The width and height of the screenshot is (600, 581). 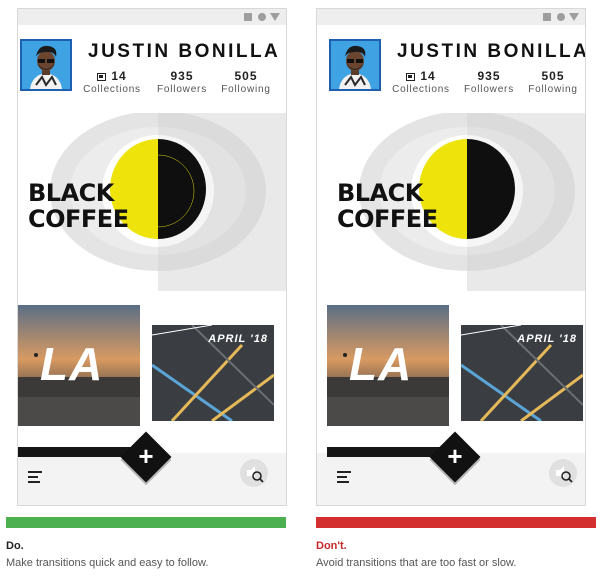 I want to click on do-verdict: Do., so click(x=15, y=546).